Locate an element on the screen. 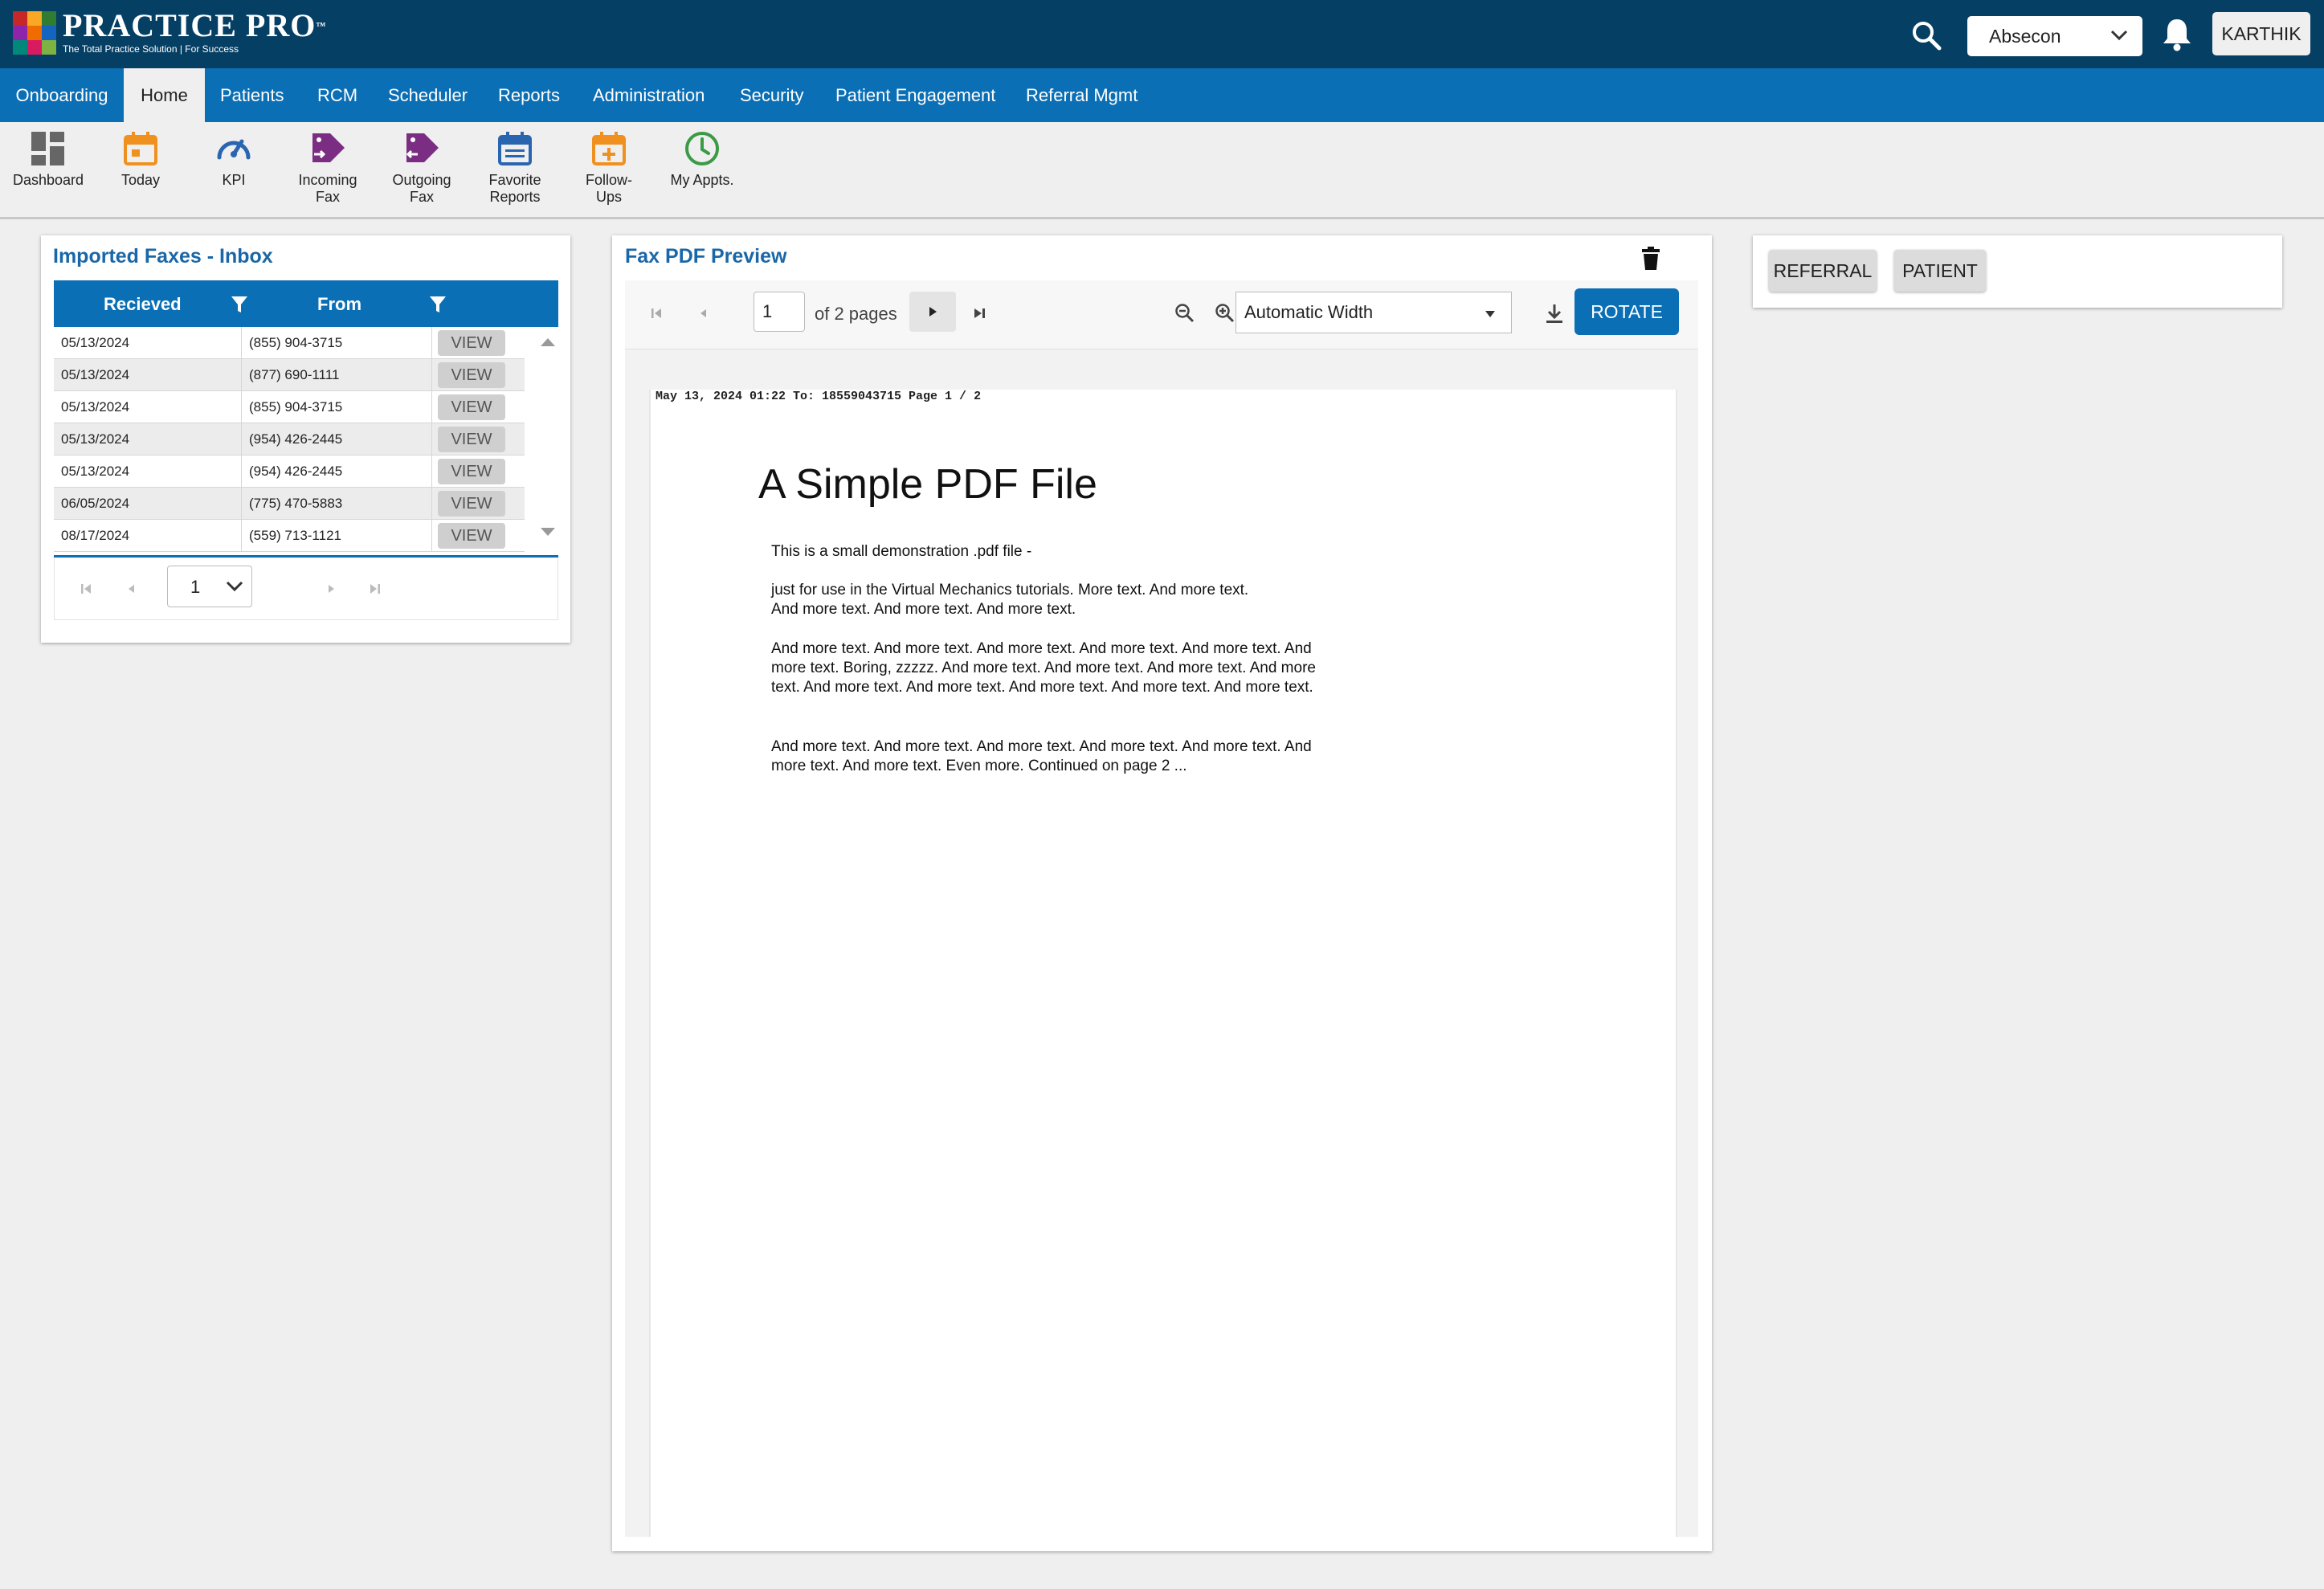 This screenshot has width=2324, height=1589. received-cell: 08/17/2024 is located at coordinates (95, 535).